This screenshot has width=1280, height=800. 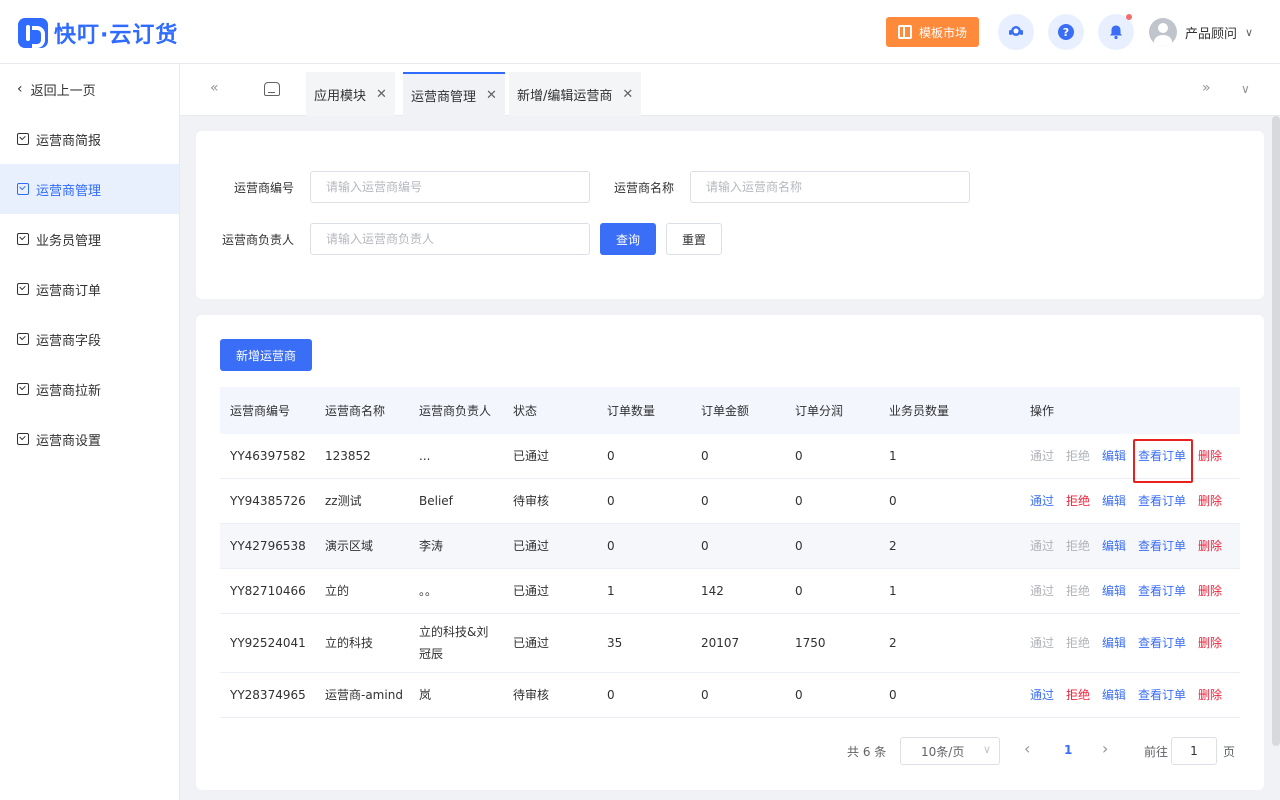 What do you see at coordinates (628, 239) in the screenshot?
I see `query-button: 查询` at bounding box center [628, 239].